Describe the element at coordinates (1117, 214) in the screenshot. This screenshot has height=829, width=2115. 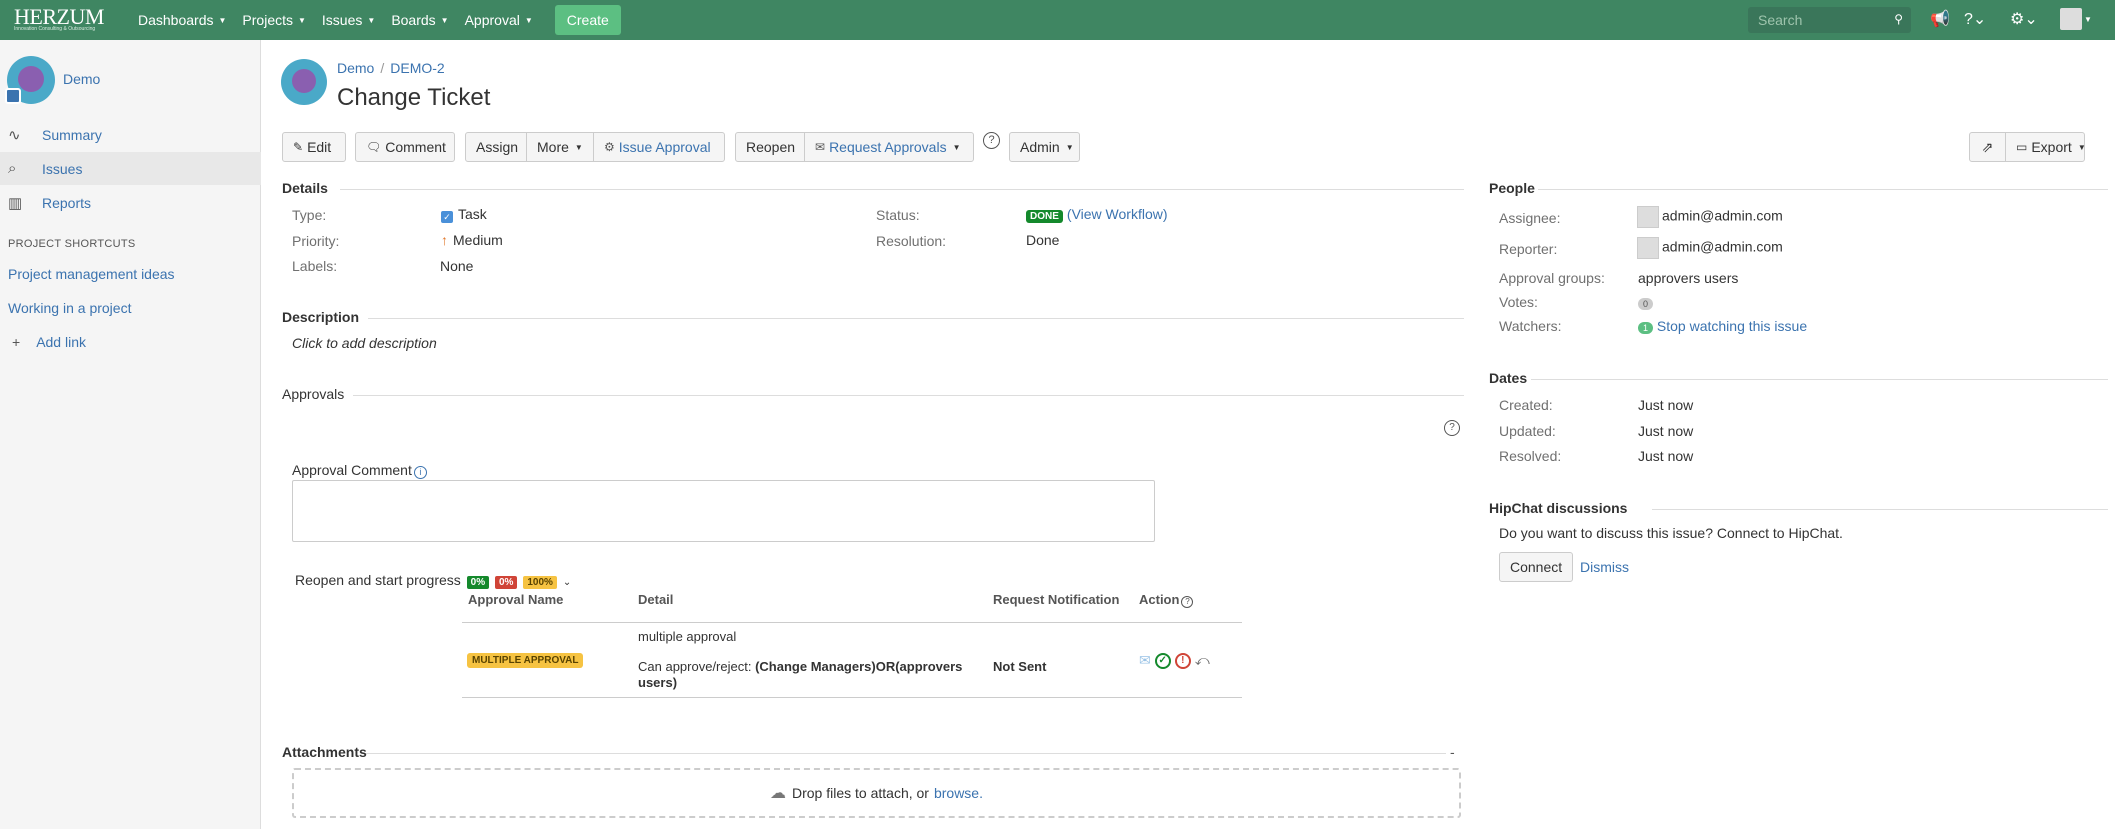
I see `view-workflow-link: (View Workflow)` at that location.